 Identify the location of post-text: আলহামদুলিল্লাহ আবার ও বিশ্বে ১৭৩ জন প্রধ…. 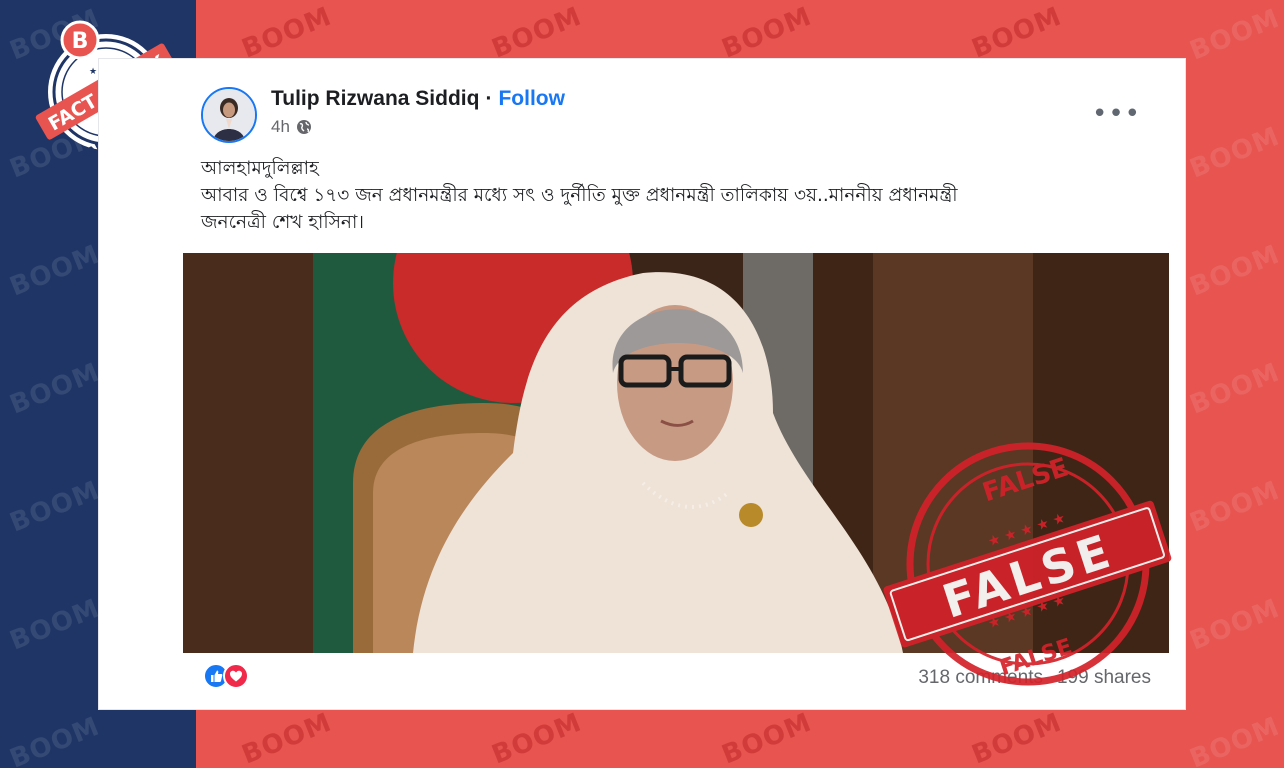
(676, 195).